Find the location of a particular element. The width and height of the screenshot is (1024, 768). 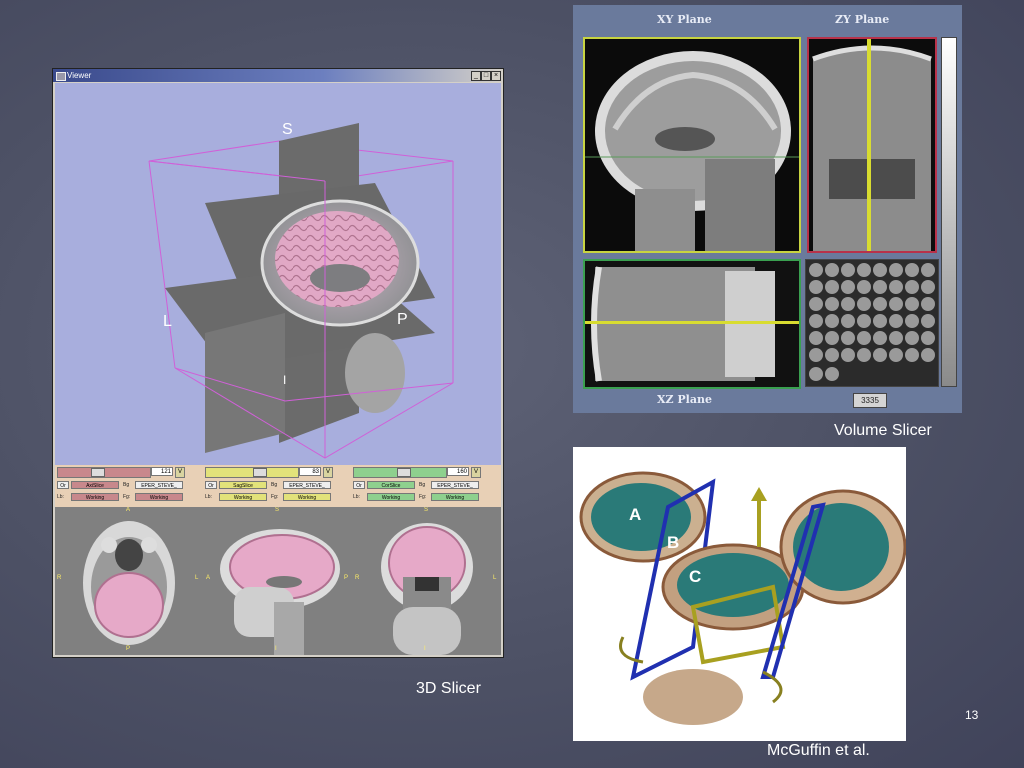

sagittal-orient-button: Or is located at coordinates (211, 485).